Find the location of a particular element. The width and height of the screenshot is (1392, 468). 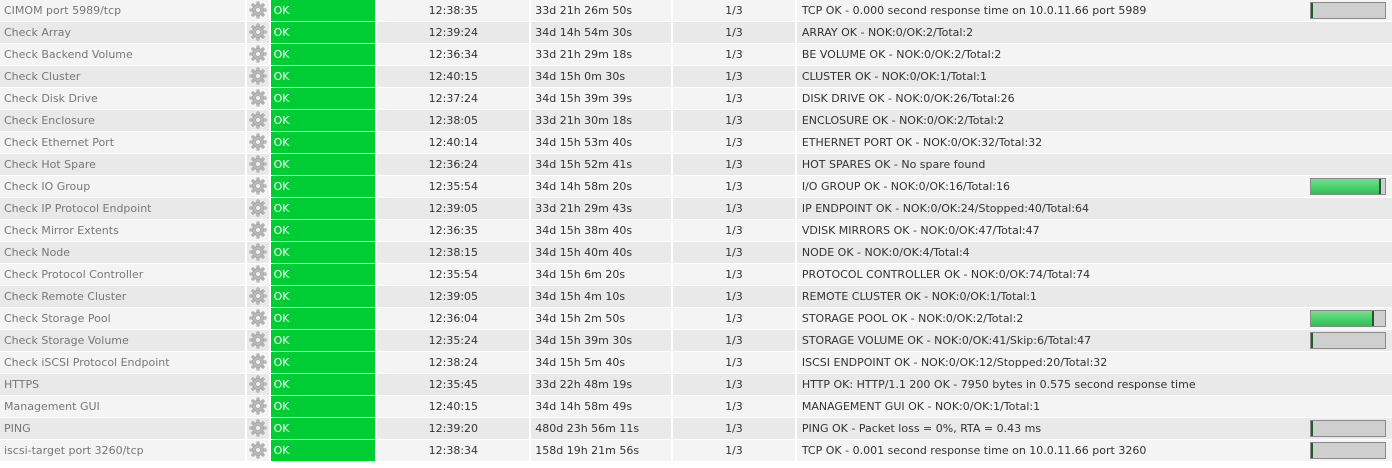

service-name-link: Check iSCSI Protocol Endpoint is located at coordinates (122, 362).